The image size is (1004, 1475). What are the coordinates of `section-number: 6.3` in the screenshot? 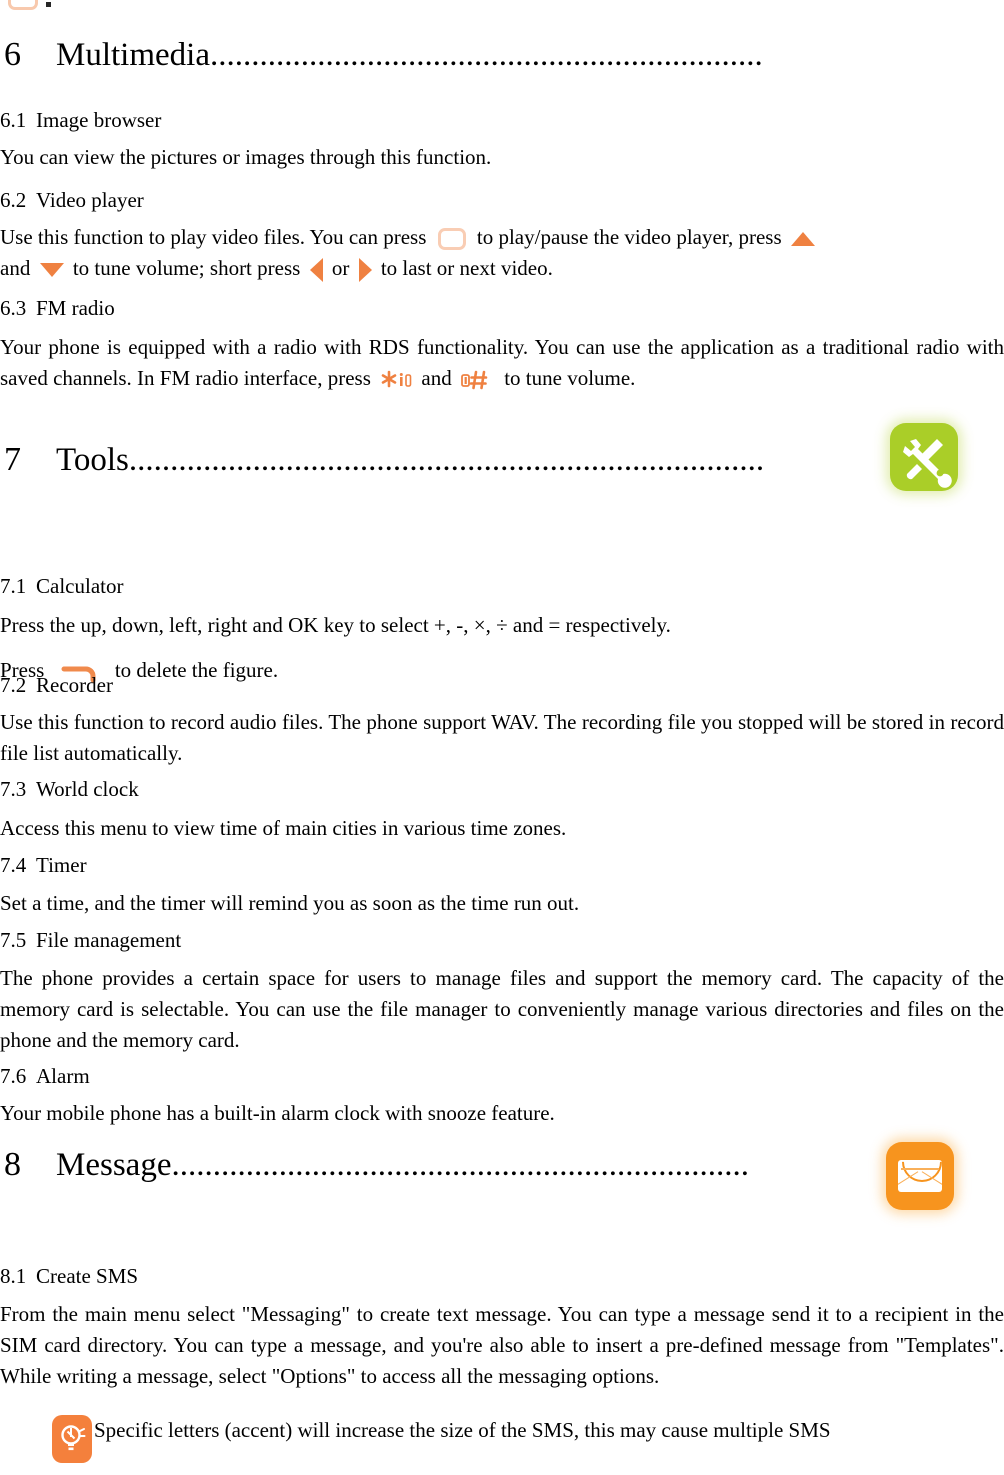 It's located at (13, 308).